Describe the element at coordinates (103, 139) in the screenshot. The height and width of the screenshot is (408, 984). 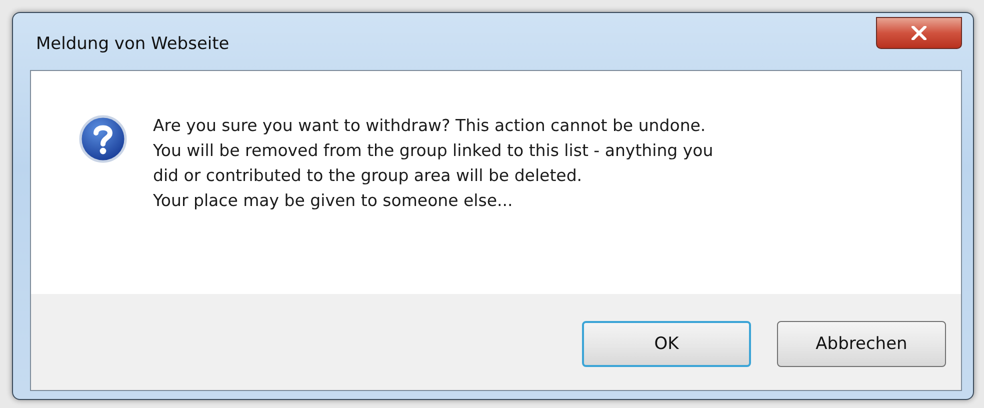
I see `question-icon` at that location.